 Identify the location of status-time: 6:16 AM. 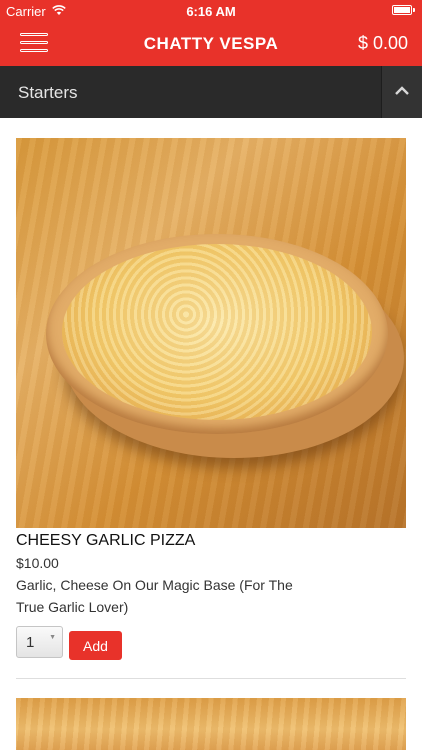
(211, 11).